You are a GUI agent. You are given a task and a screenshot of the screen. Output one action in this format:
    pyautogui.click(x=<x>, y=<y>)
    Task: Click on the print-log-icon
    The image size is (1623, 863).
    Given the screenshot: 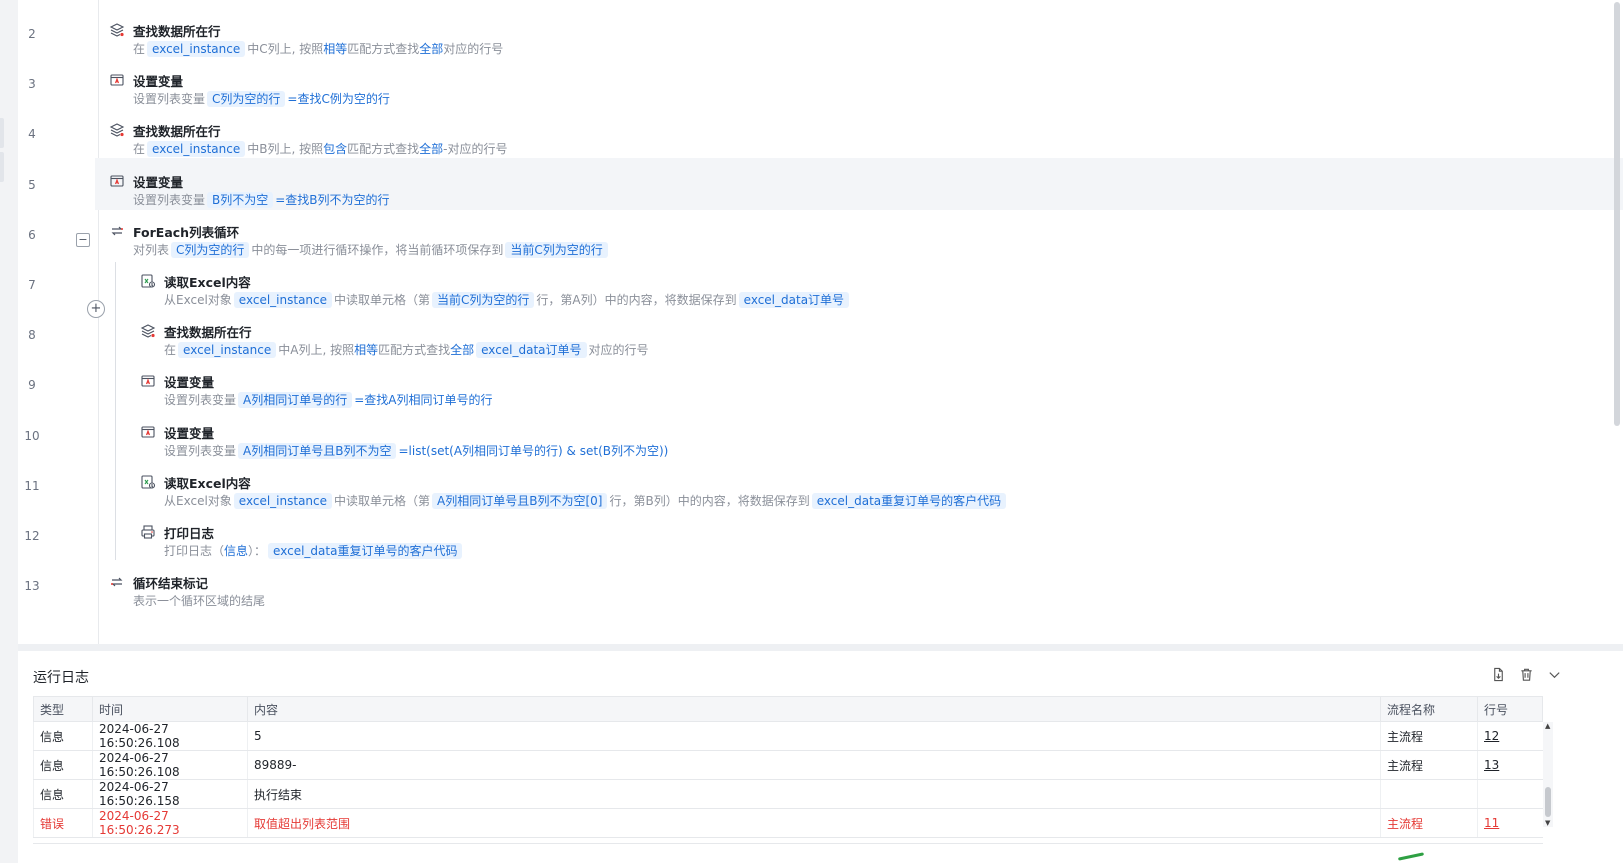 What is the action you would take?
    pyautogui.click(x=148, y=532)
    